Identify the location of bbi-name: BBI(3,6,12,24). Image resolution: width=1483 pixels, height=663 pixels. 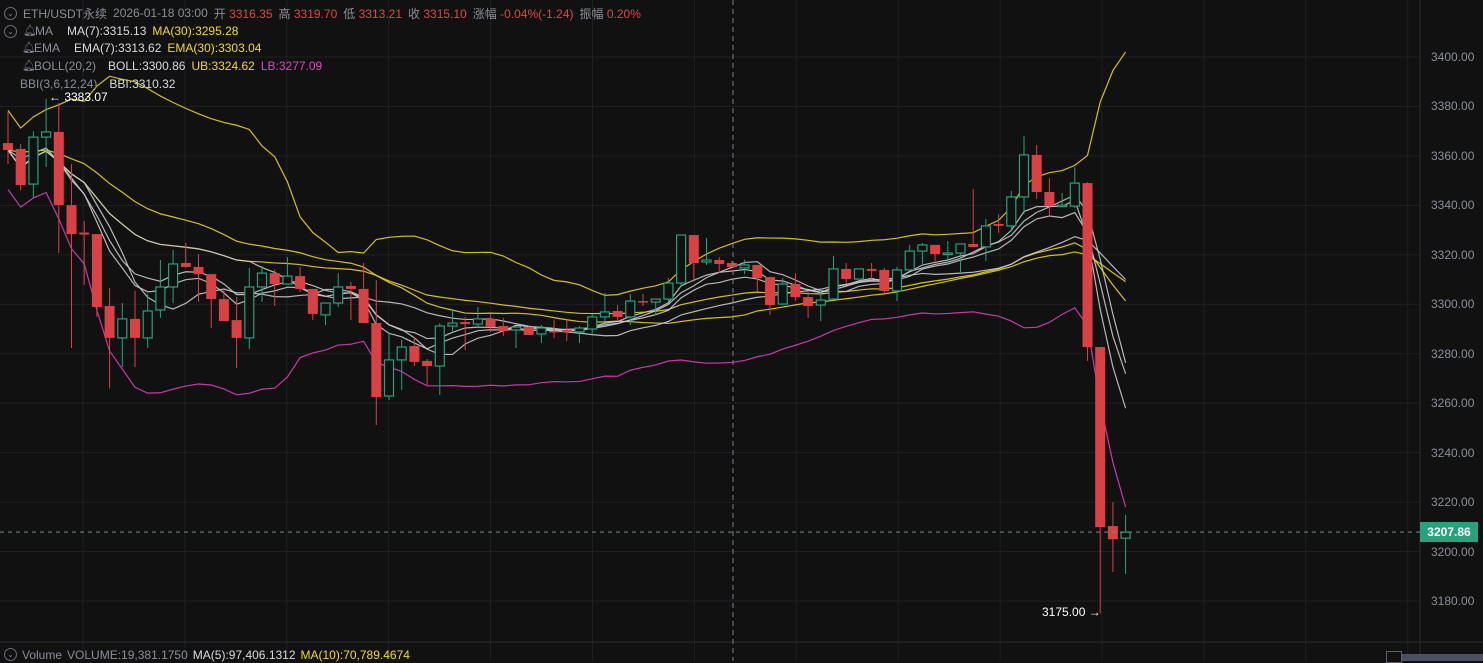
(59, 84).